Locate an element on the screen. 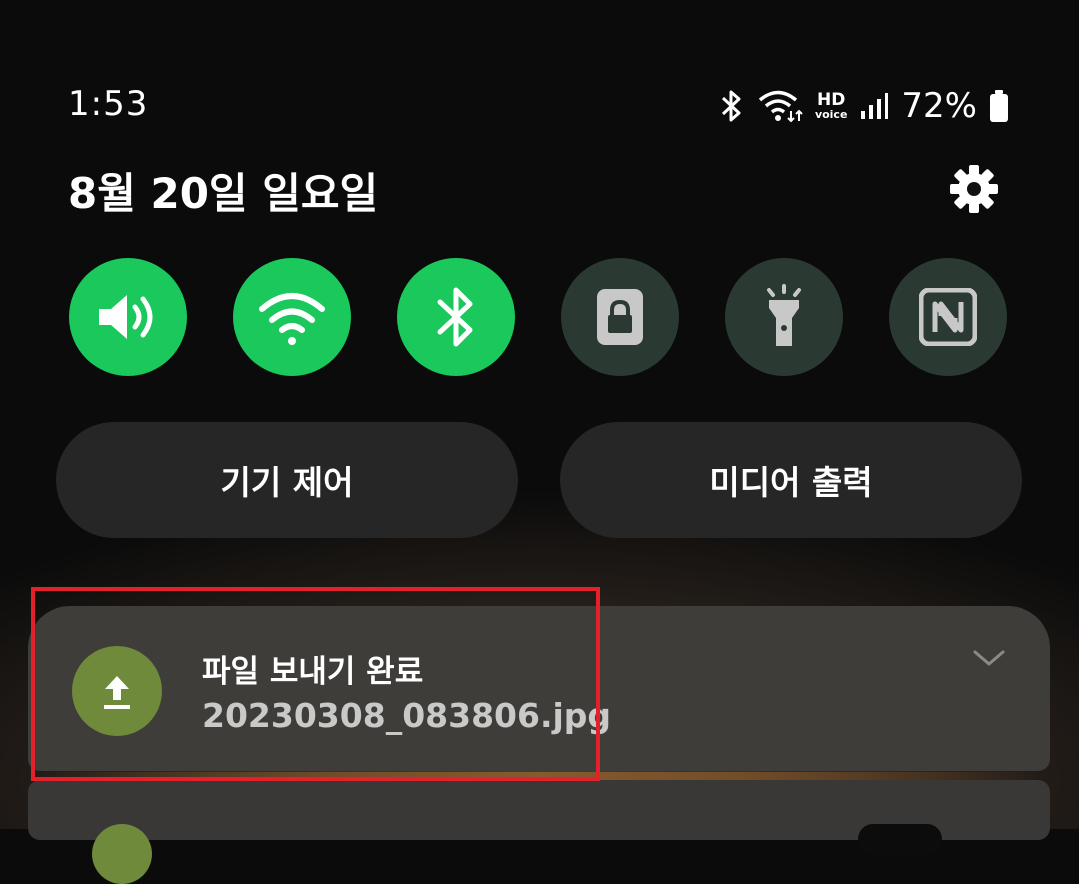  media-output-button: 미디어 출력 is located at coordinates (791, 480).